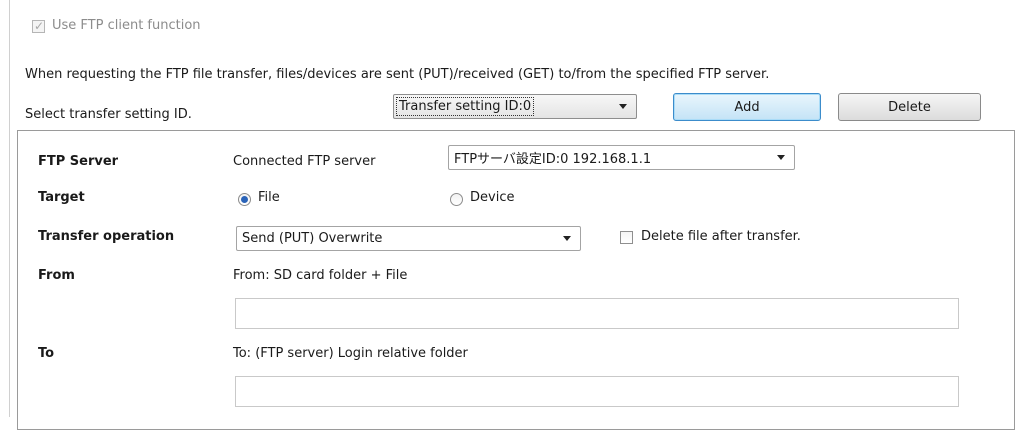  I want to click on transfer-setting-value: Transfer setting ID:0, so click(465, 106).